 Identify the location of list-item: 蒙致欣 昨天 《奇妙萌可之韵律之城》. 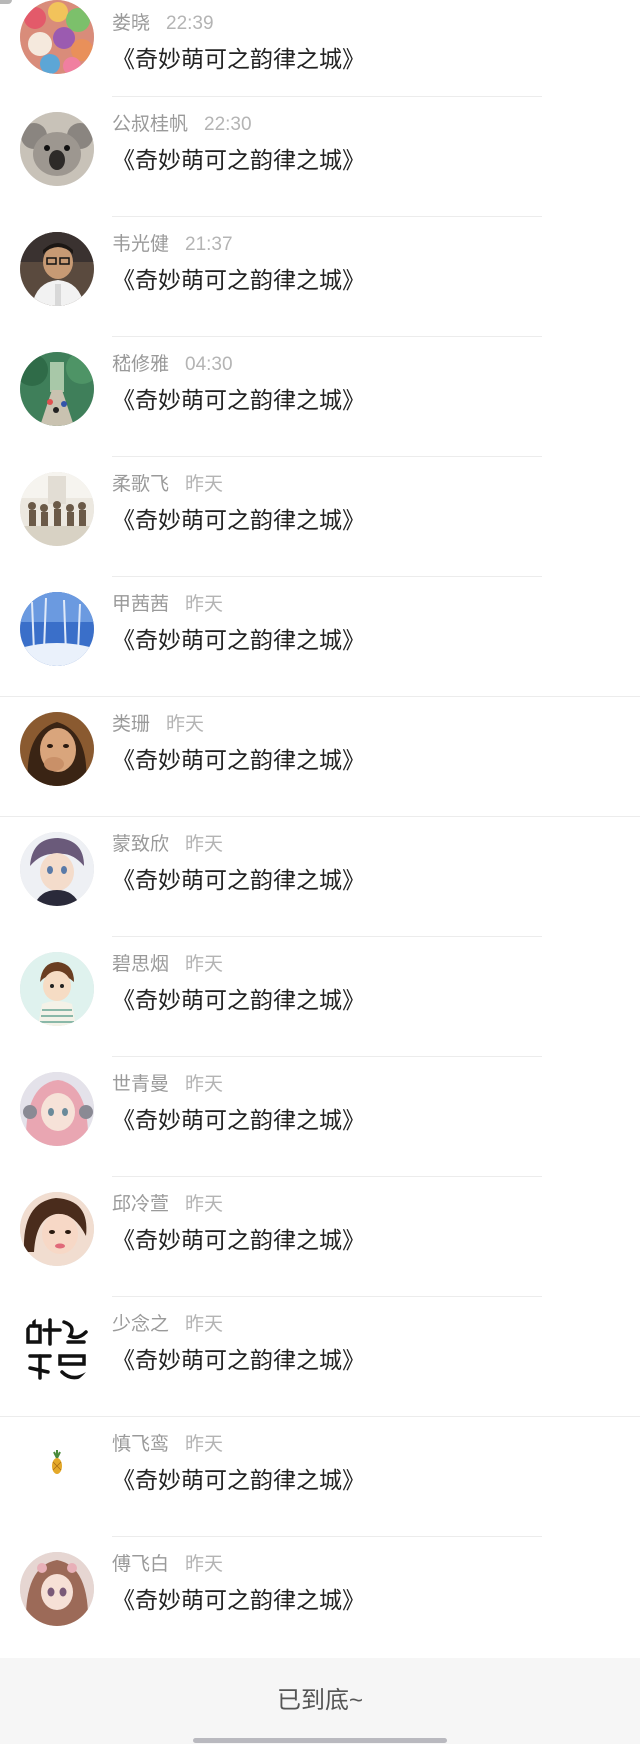
(320, 877).